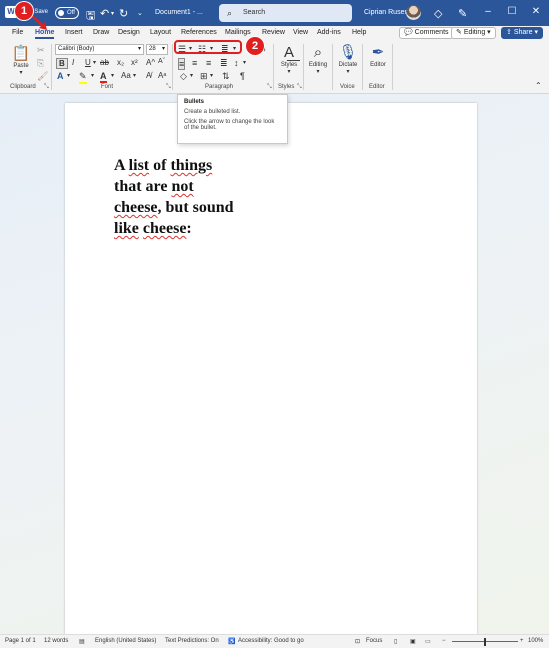 The width and height of the screenshot is (549, 648). I want to click on superscript-button: x², so click(134, 62).